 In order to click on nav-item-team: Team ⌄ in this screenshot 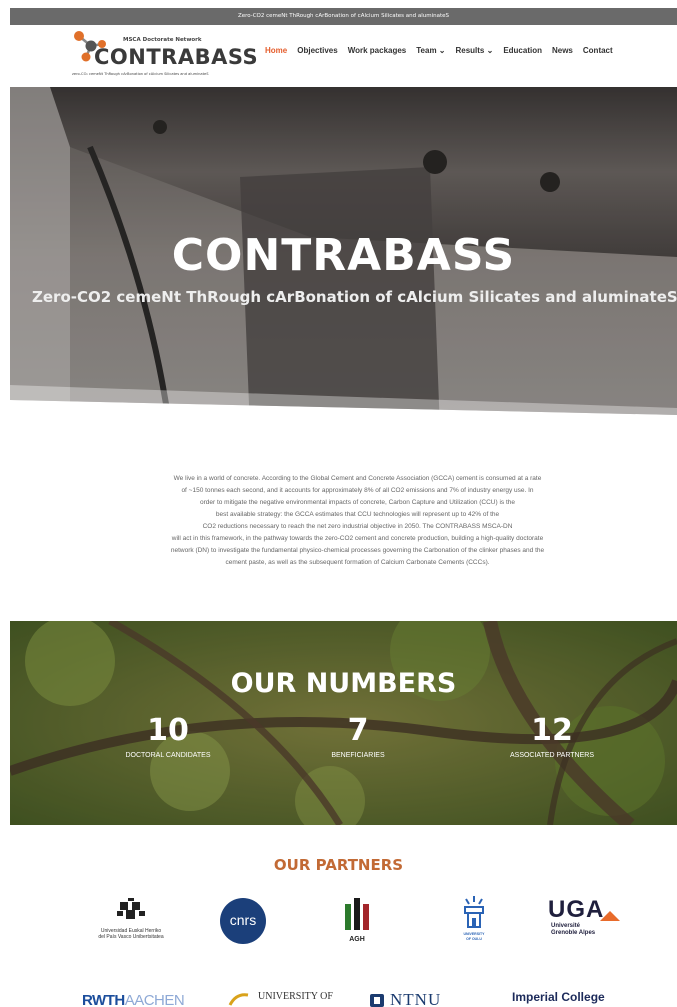, I will do `click(430, 50)`.